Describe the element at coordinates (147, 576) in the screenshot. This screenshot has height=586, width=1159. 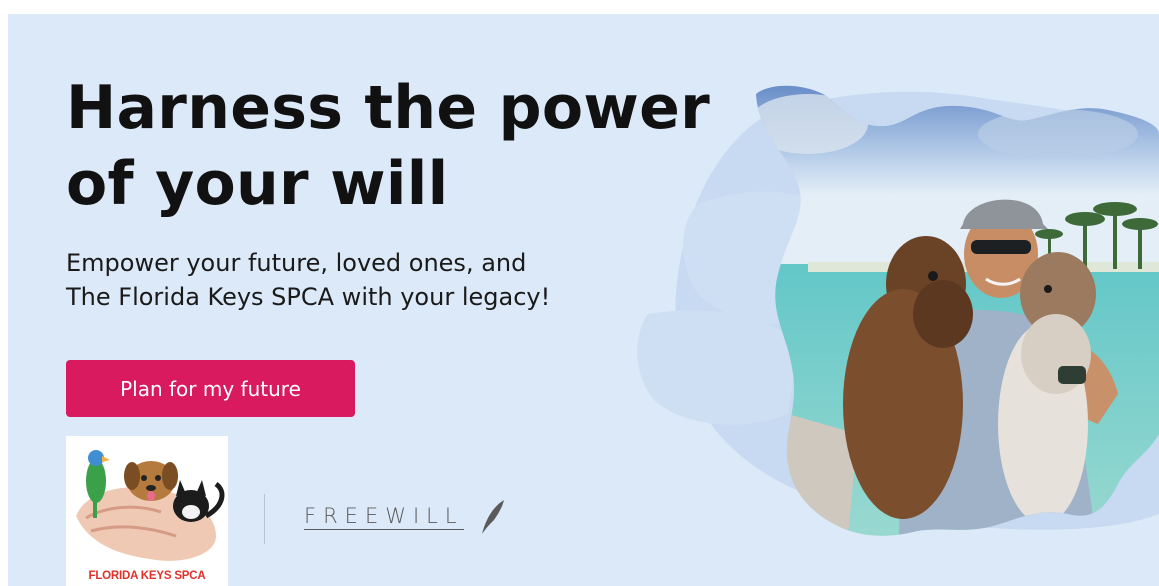
I see `org-name-text: FLORIDA KEYS SPCA` at that location.